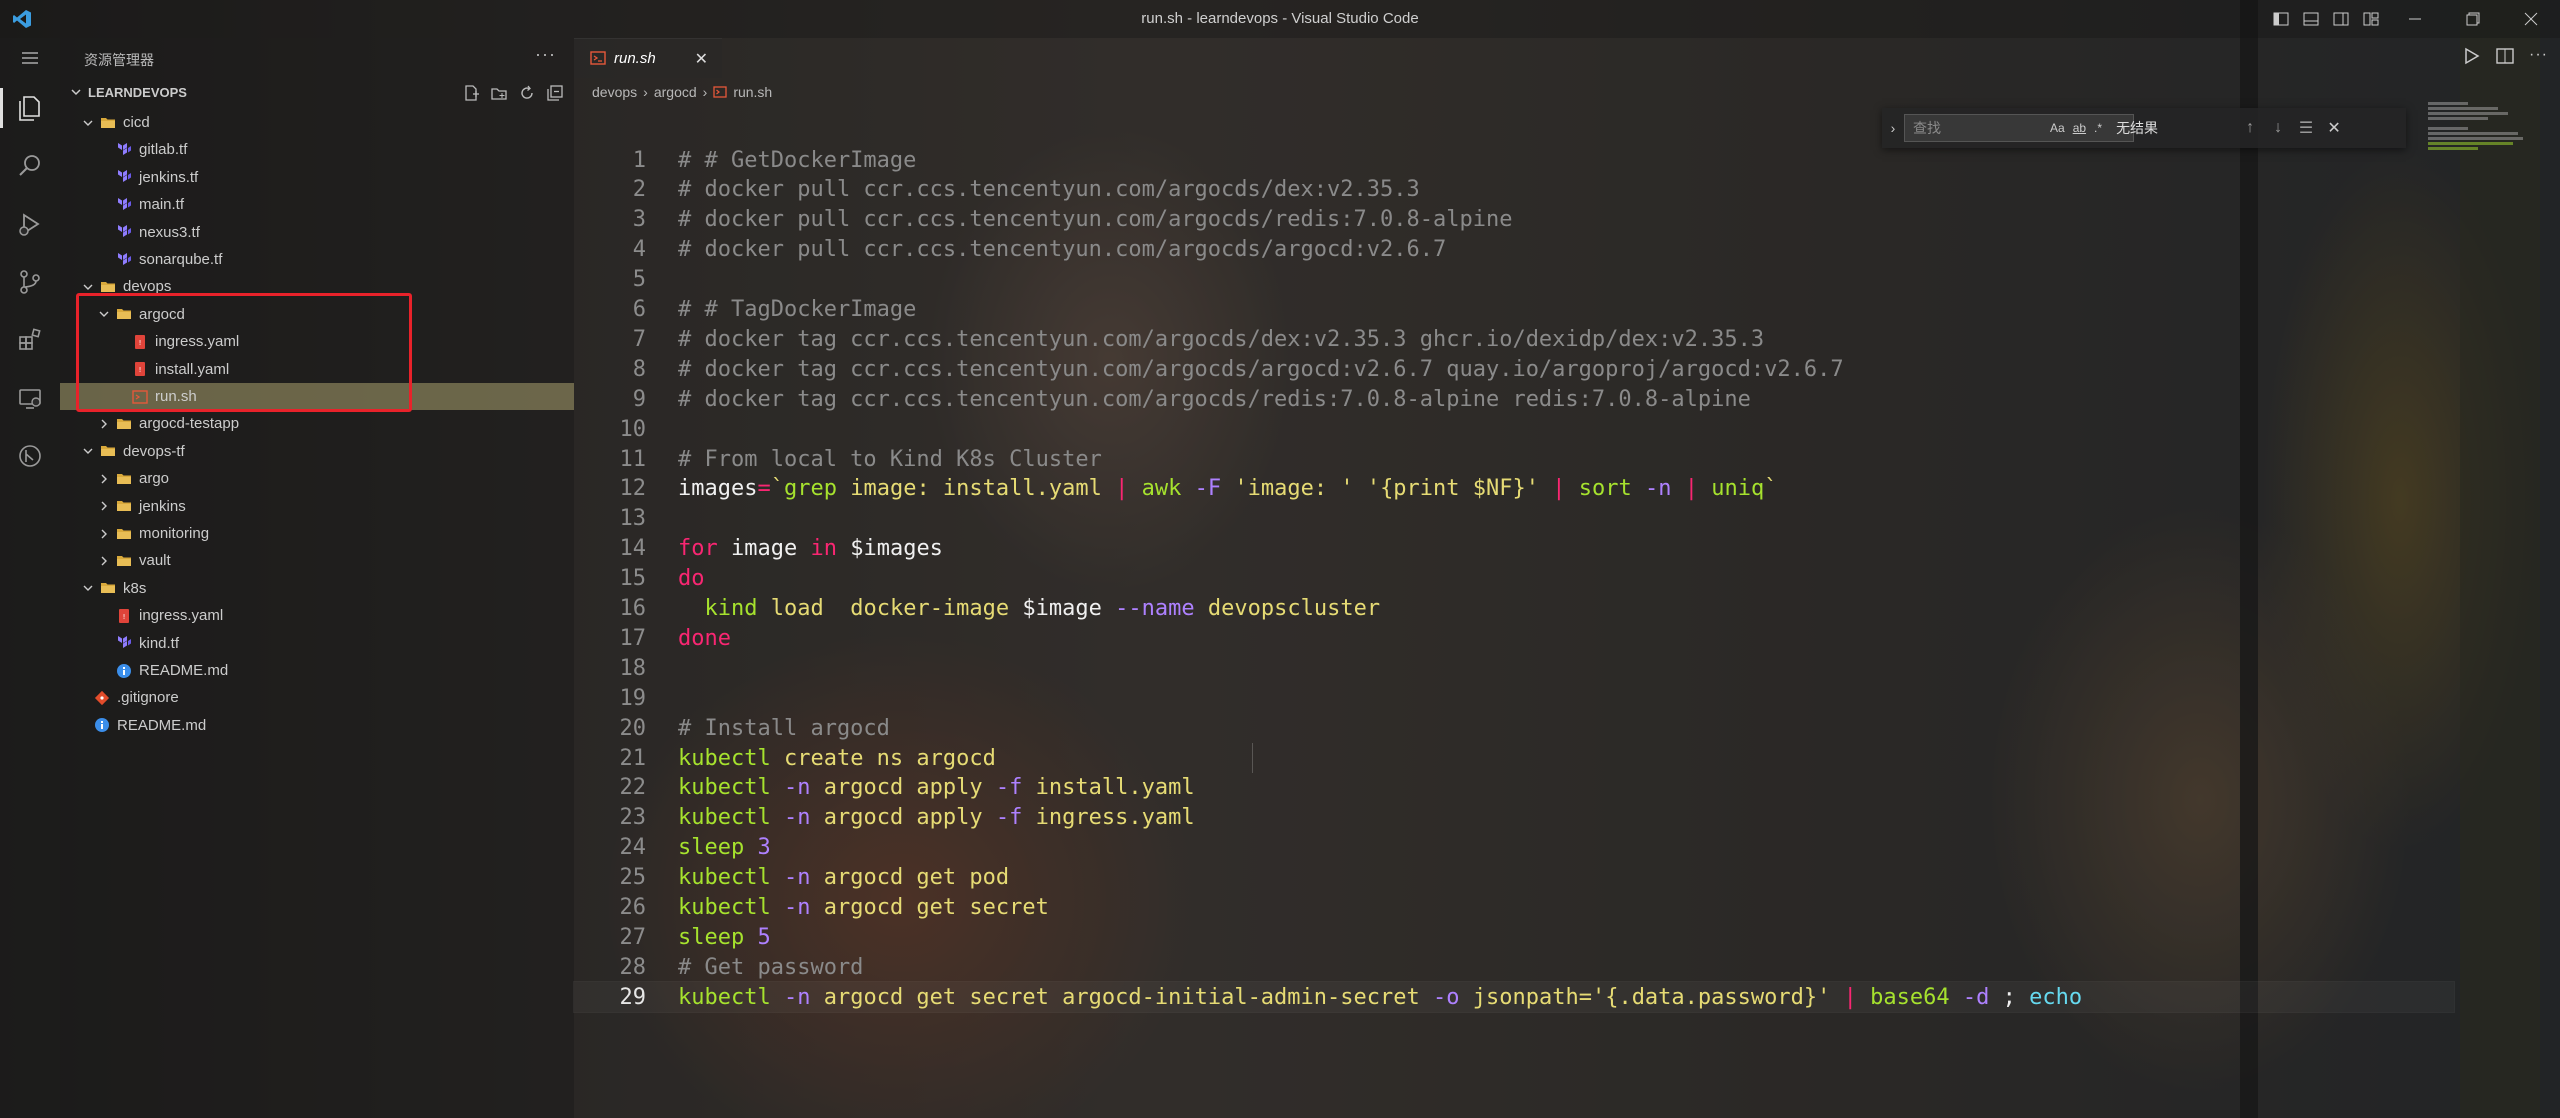 This screenshot has width=2560, height=1118. I want to click on code-line: 5, so click(1514, 280).